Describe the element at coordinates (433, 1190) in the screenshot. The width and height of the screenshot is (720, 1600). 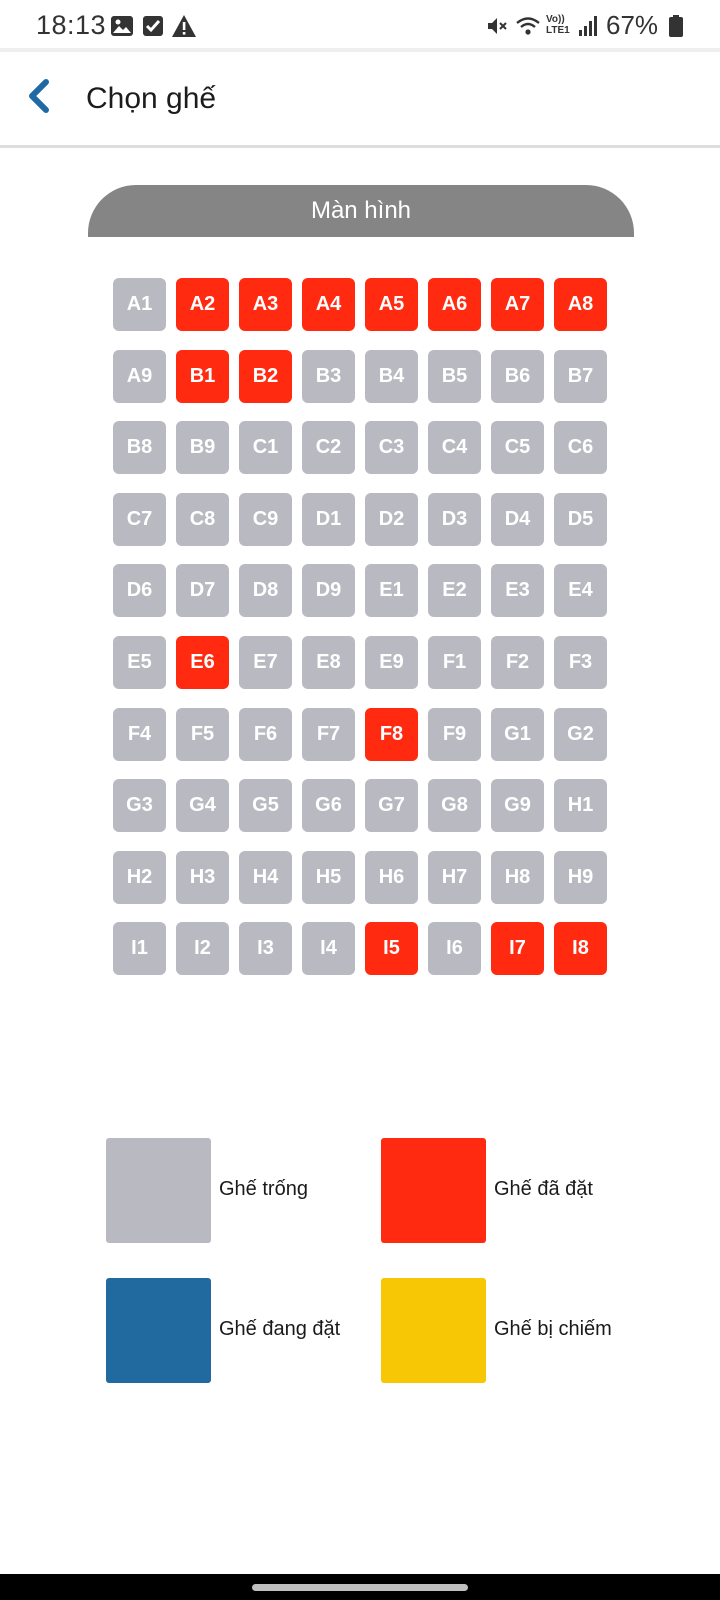
I see `legend-swatch-booked` at that location.